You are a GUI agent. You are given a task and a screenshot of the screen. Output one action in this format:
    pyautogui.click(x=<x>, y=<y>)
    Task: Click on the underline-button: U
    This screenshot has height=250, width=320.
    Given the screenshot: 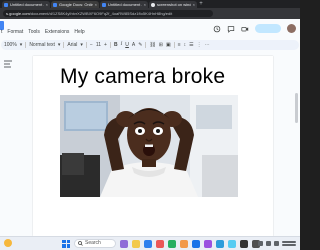 What is the action you would take?
    pyautogui.click(x=127, y=45)
    